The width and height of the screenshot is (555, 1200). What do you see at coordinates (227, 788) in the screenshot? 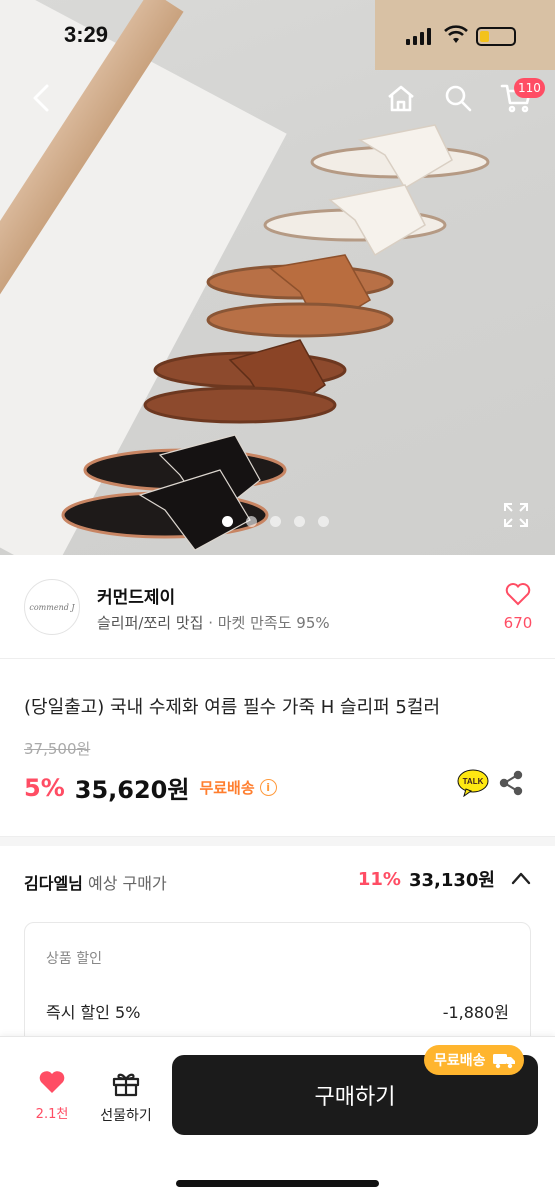
I see `free-shipping-label: 무료배송` at bounding box center [227, 788].